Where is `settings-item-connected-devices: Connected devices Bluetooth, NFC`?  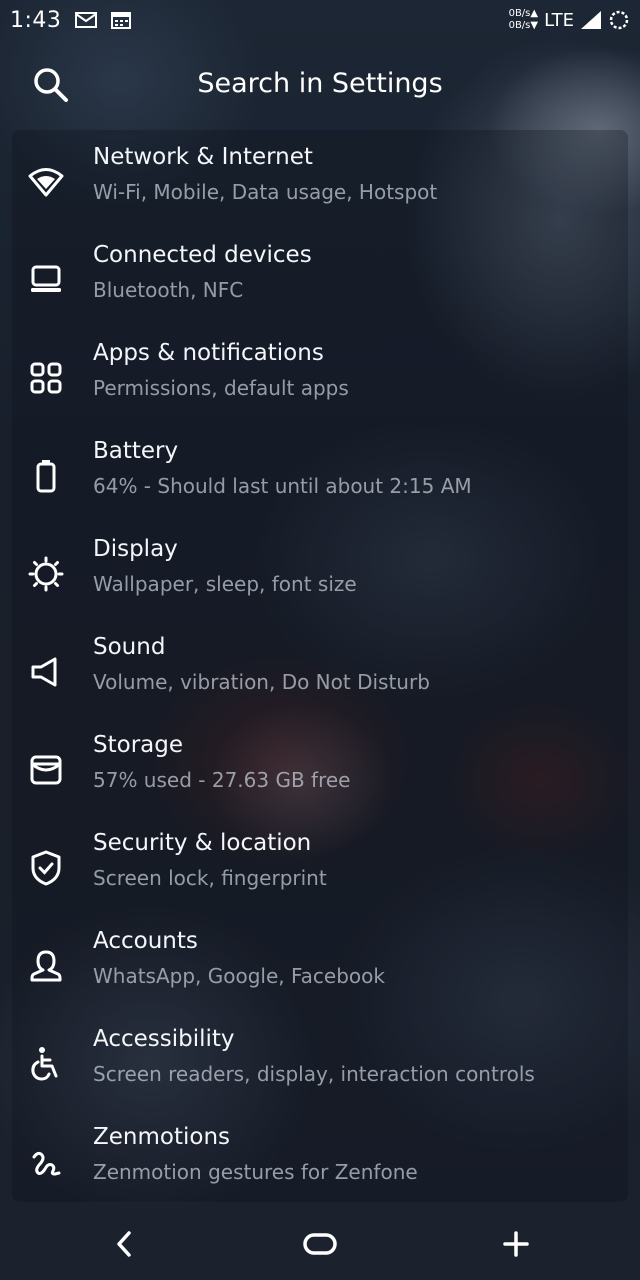
settings-item-connected-devices: Connected devices Bluetooth, NFC is located at coordinates (320, 287).